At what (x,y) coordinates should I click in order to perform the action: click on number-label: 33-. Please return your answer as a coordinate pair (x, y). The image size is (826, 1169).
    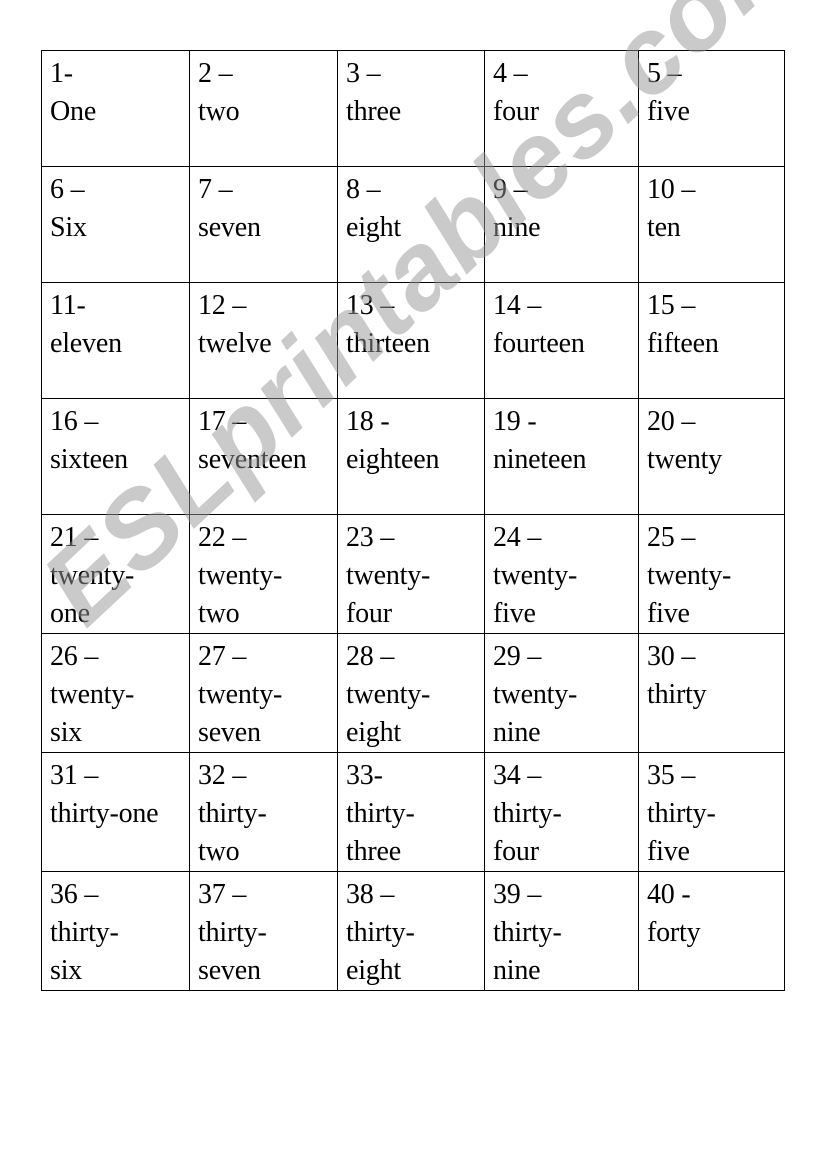
    Looking at the image, I should click on (364, 775).